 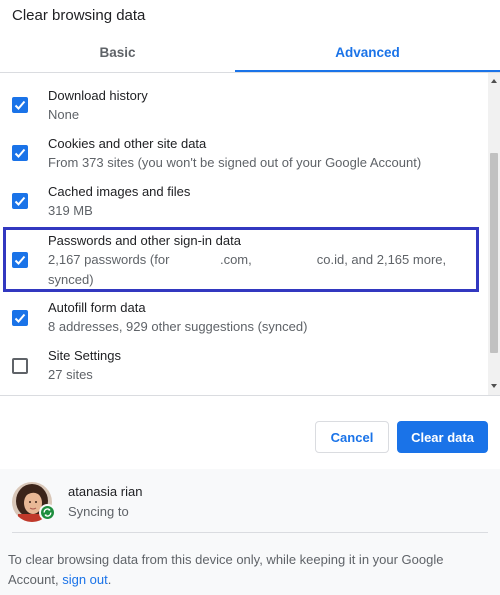 I want to click on list-scrollbar, so click(x=494, y=234).